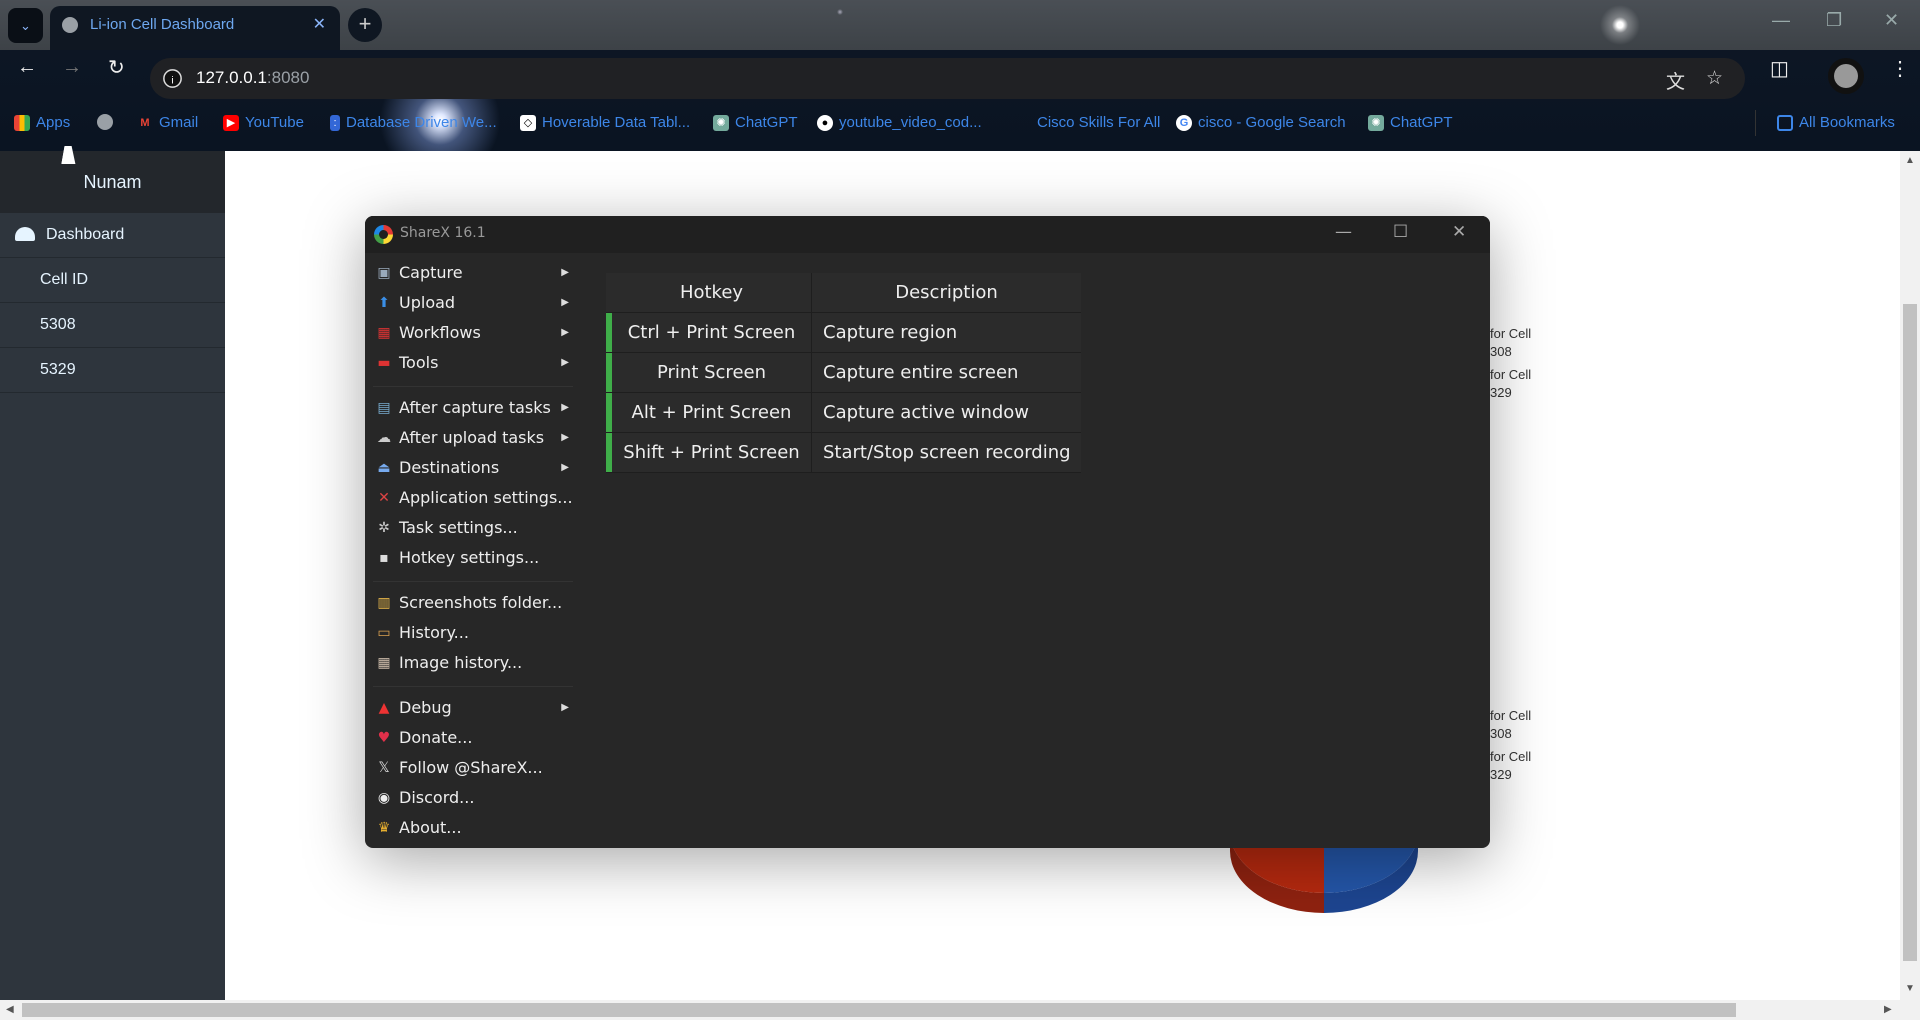 The width and height of the screenshot is (1920, 1020). I want to click on scroll-left-icon: ◀, so click(10, 1009).